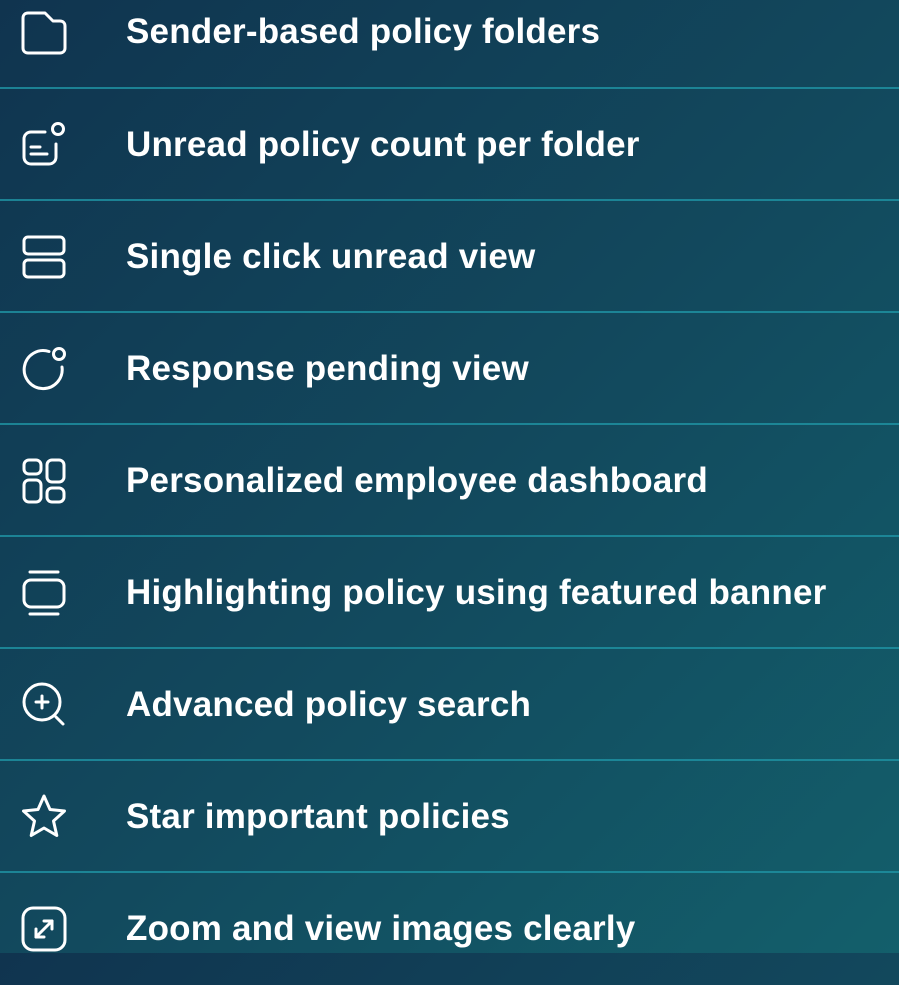 This screenshot has width=899, height=985. I want to click on search-plus-icon, so click(44, 705).